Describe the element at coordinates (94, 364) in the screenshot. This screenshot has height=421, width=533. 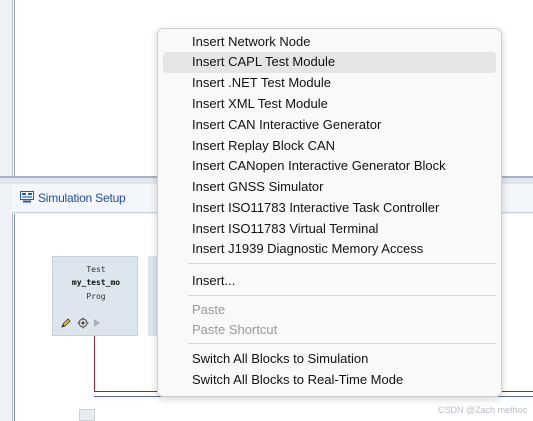
I see `connection-line` at that location.